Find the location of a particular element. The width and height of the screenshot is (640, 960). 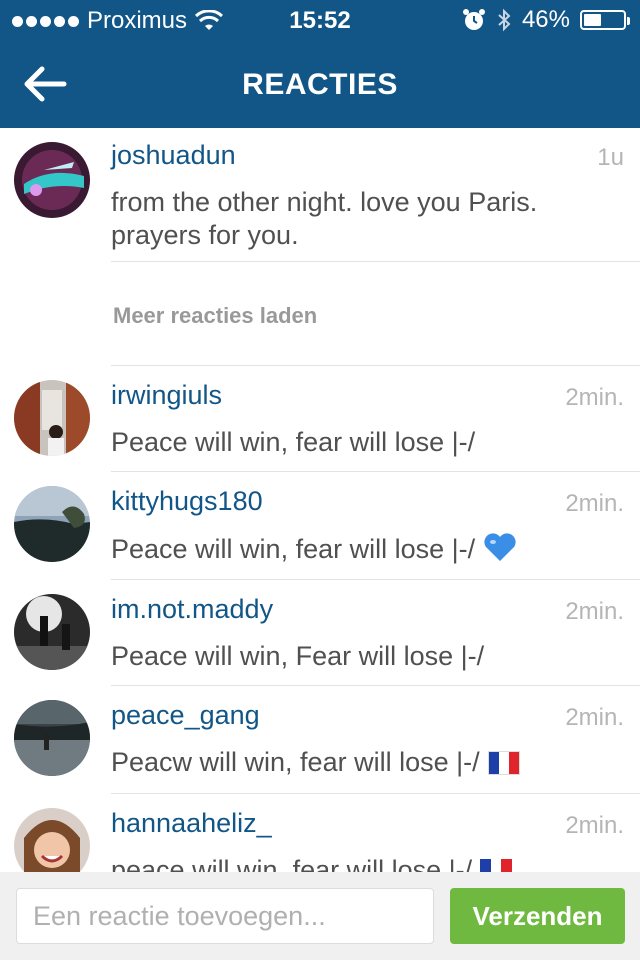

caption-time: 1u is located at coordinates (610, 157).